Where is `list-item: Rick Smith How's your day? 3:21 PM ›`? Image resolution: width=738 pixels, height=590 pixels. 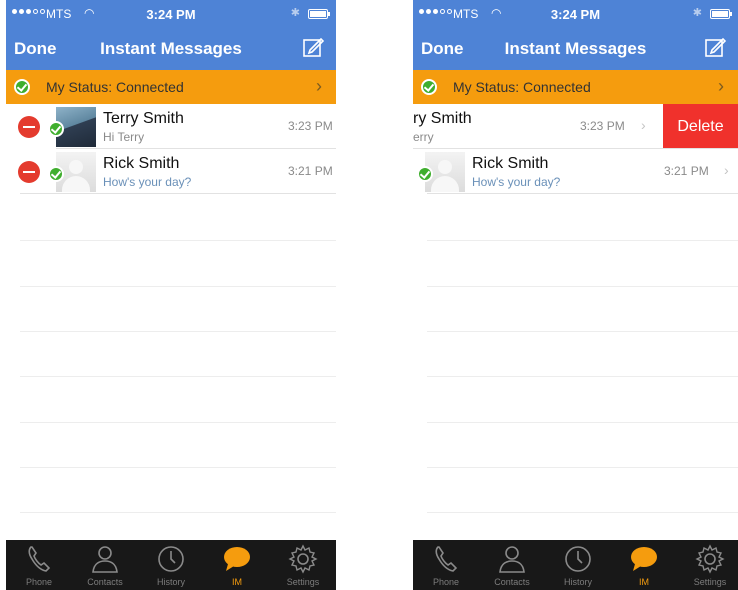 list-item: Rick Smith How's your day? 3:21 PM › is located at coordinates (575, 171).